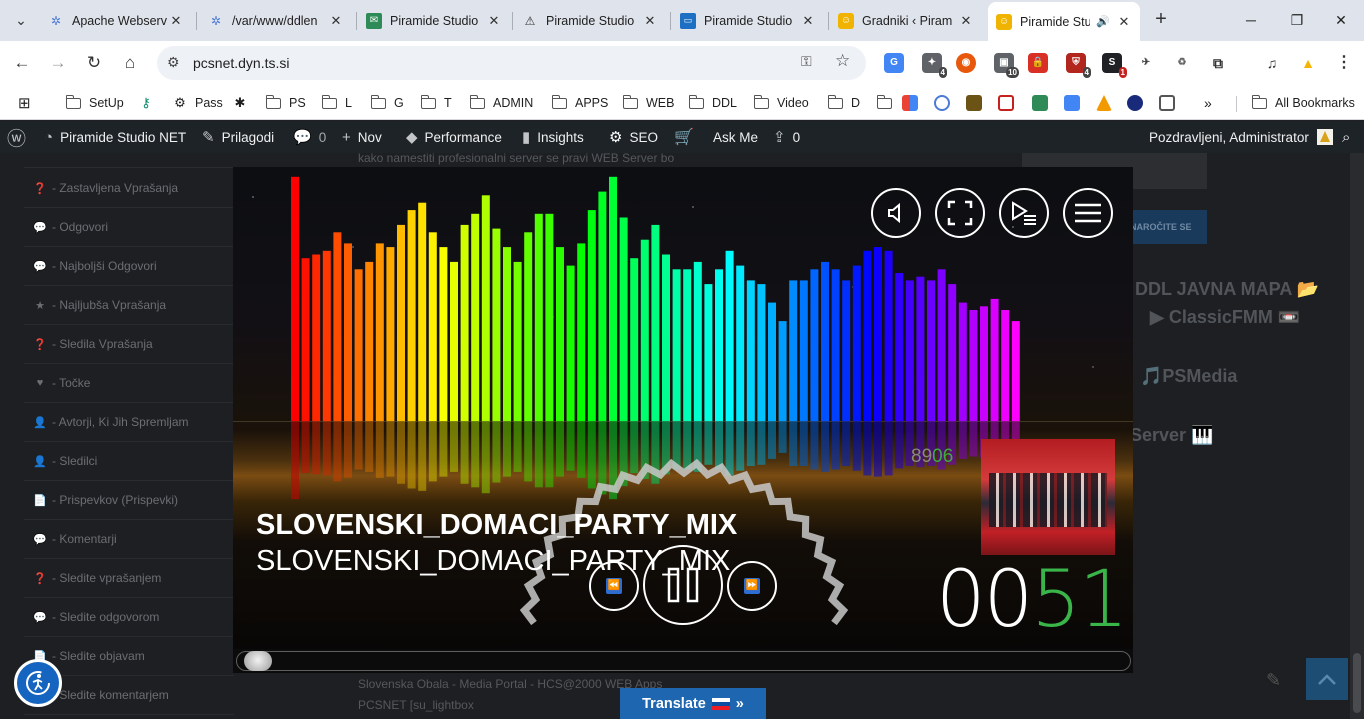 The width and height of the screenshot is (1364, 719). What do you see at coordinates (888, 103) in the screenshot?
I see `bookmark-folder` at bounding box center [888, 103].